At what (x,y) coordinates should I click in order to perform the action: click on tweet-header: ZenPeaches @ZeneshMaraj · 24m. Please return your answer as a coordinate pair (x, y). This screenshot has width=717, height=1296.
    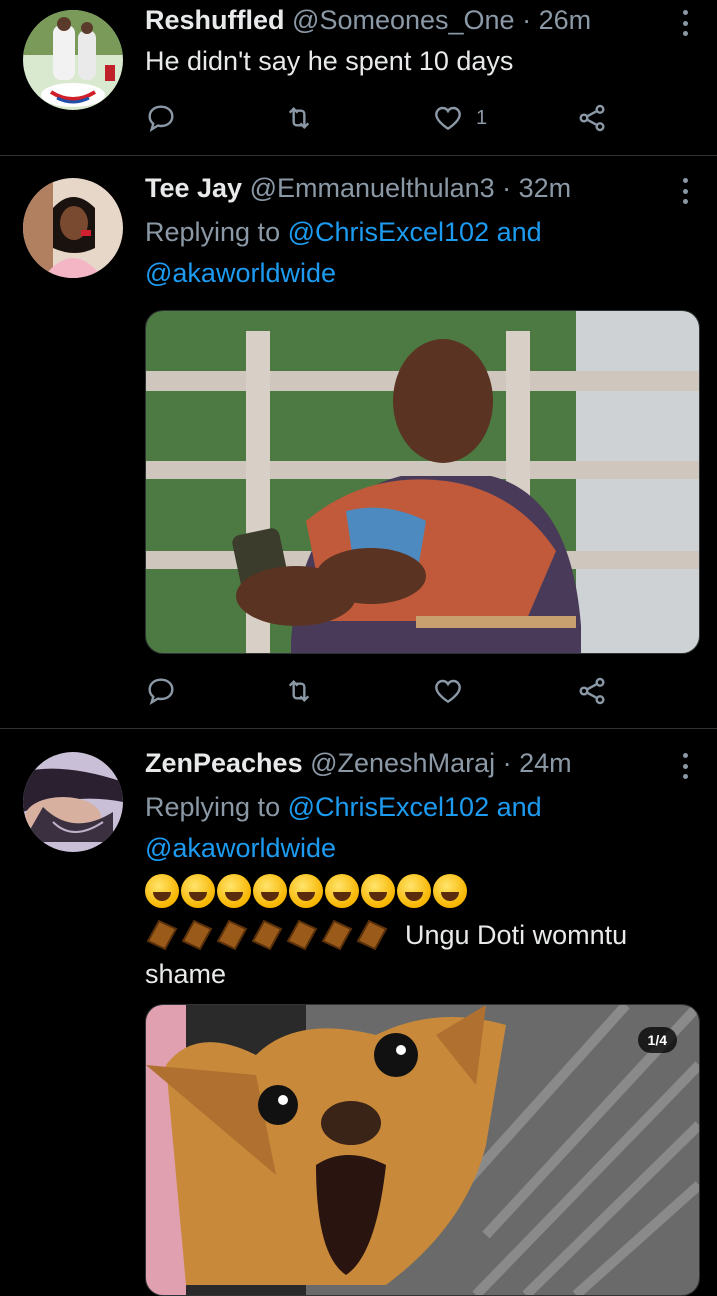
    Looking at the image, I should click on (401, 763).